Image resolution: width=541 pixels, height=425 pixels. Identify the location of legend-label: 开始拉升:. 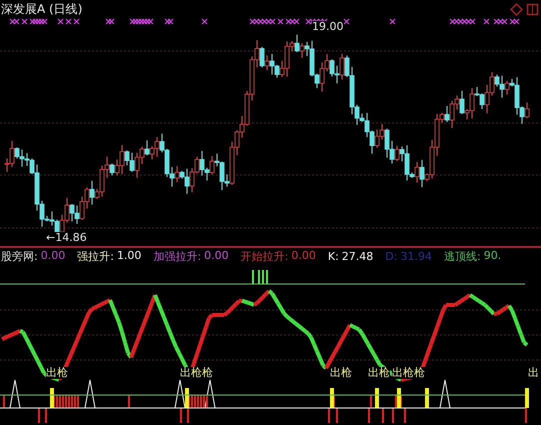
(264, 256).